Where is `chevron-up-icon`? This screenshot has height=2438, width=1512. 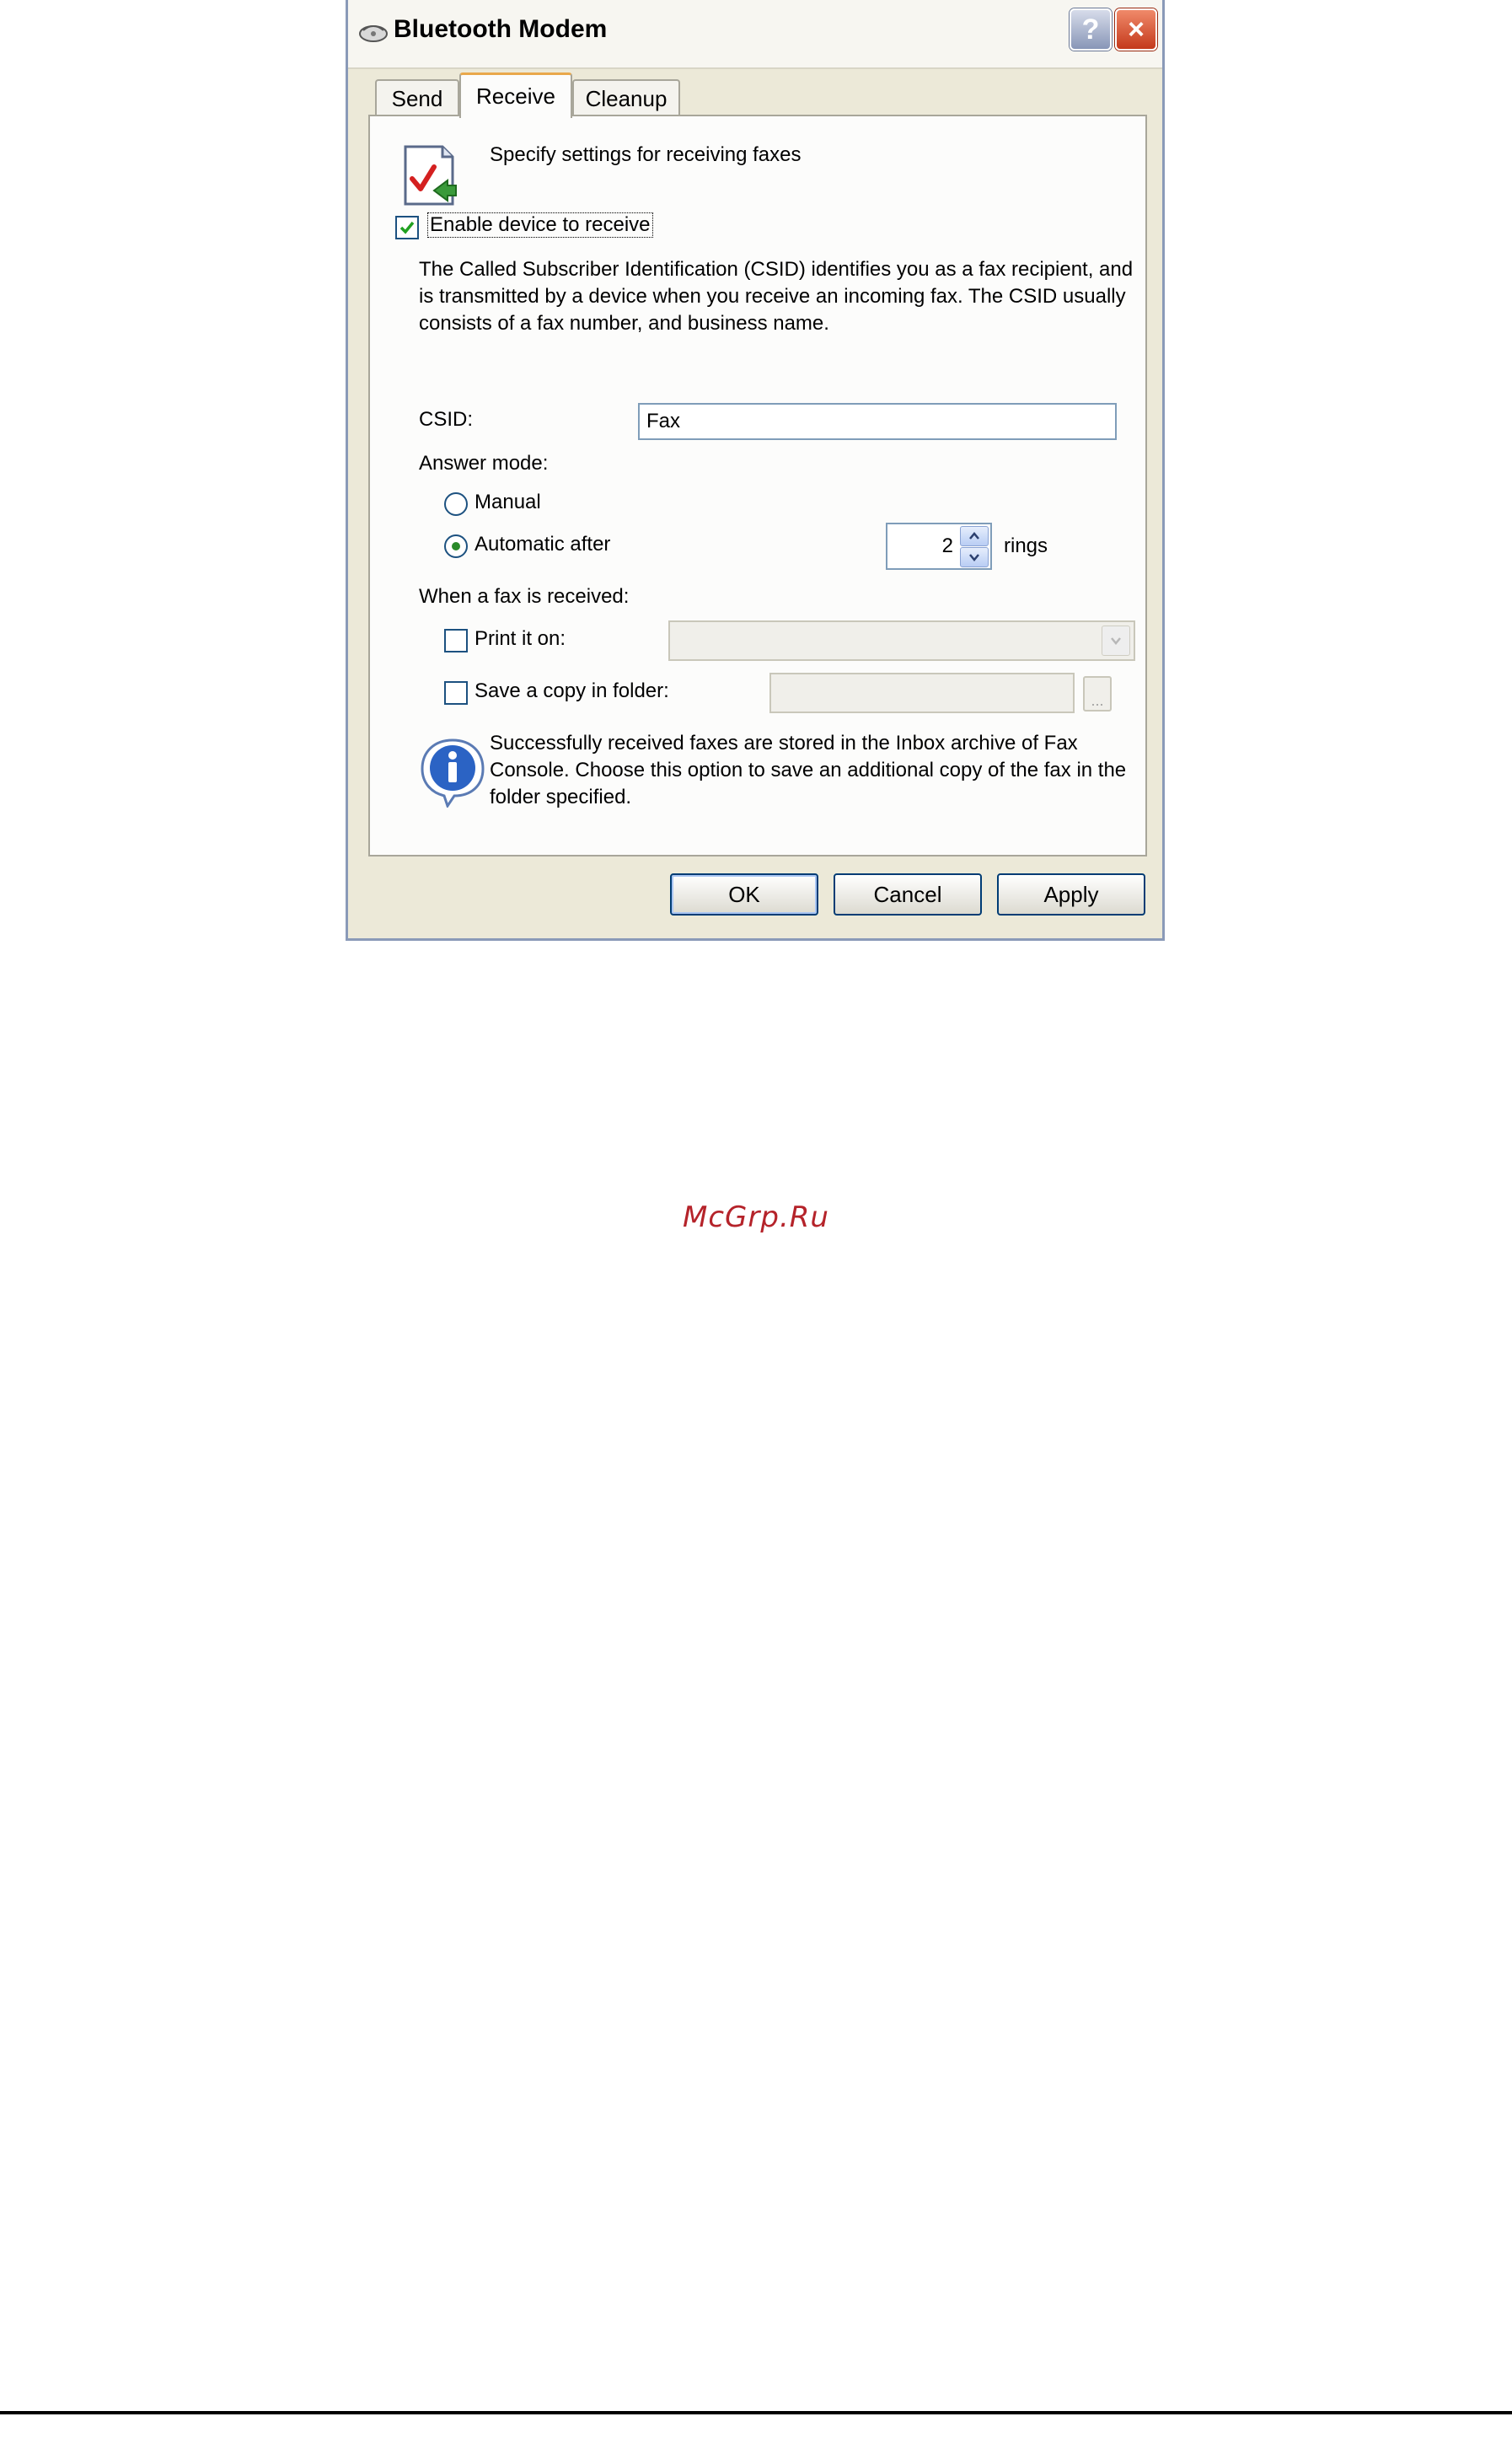 chevron-up-icon is located at coordinates (974, 536).